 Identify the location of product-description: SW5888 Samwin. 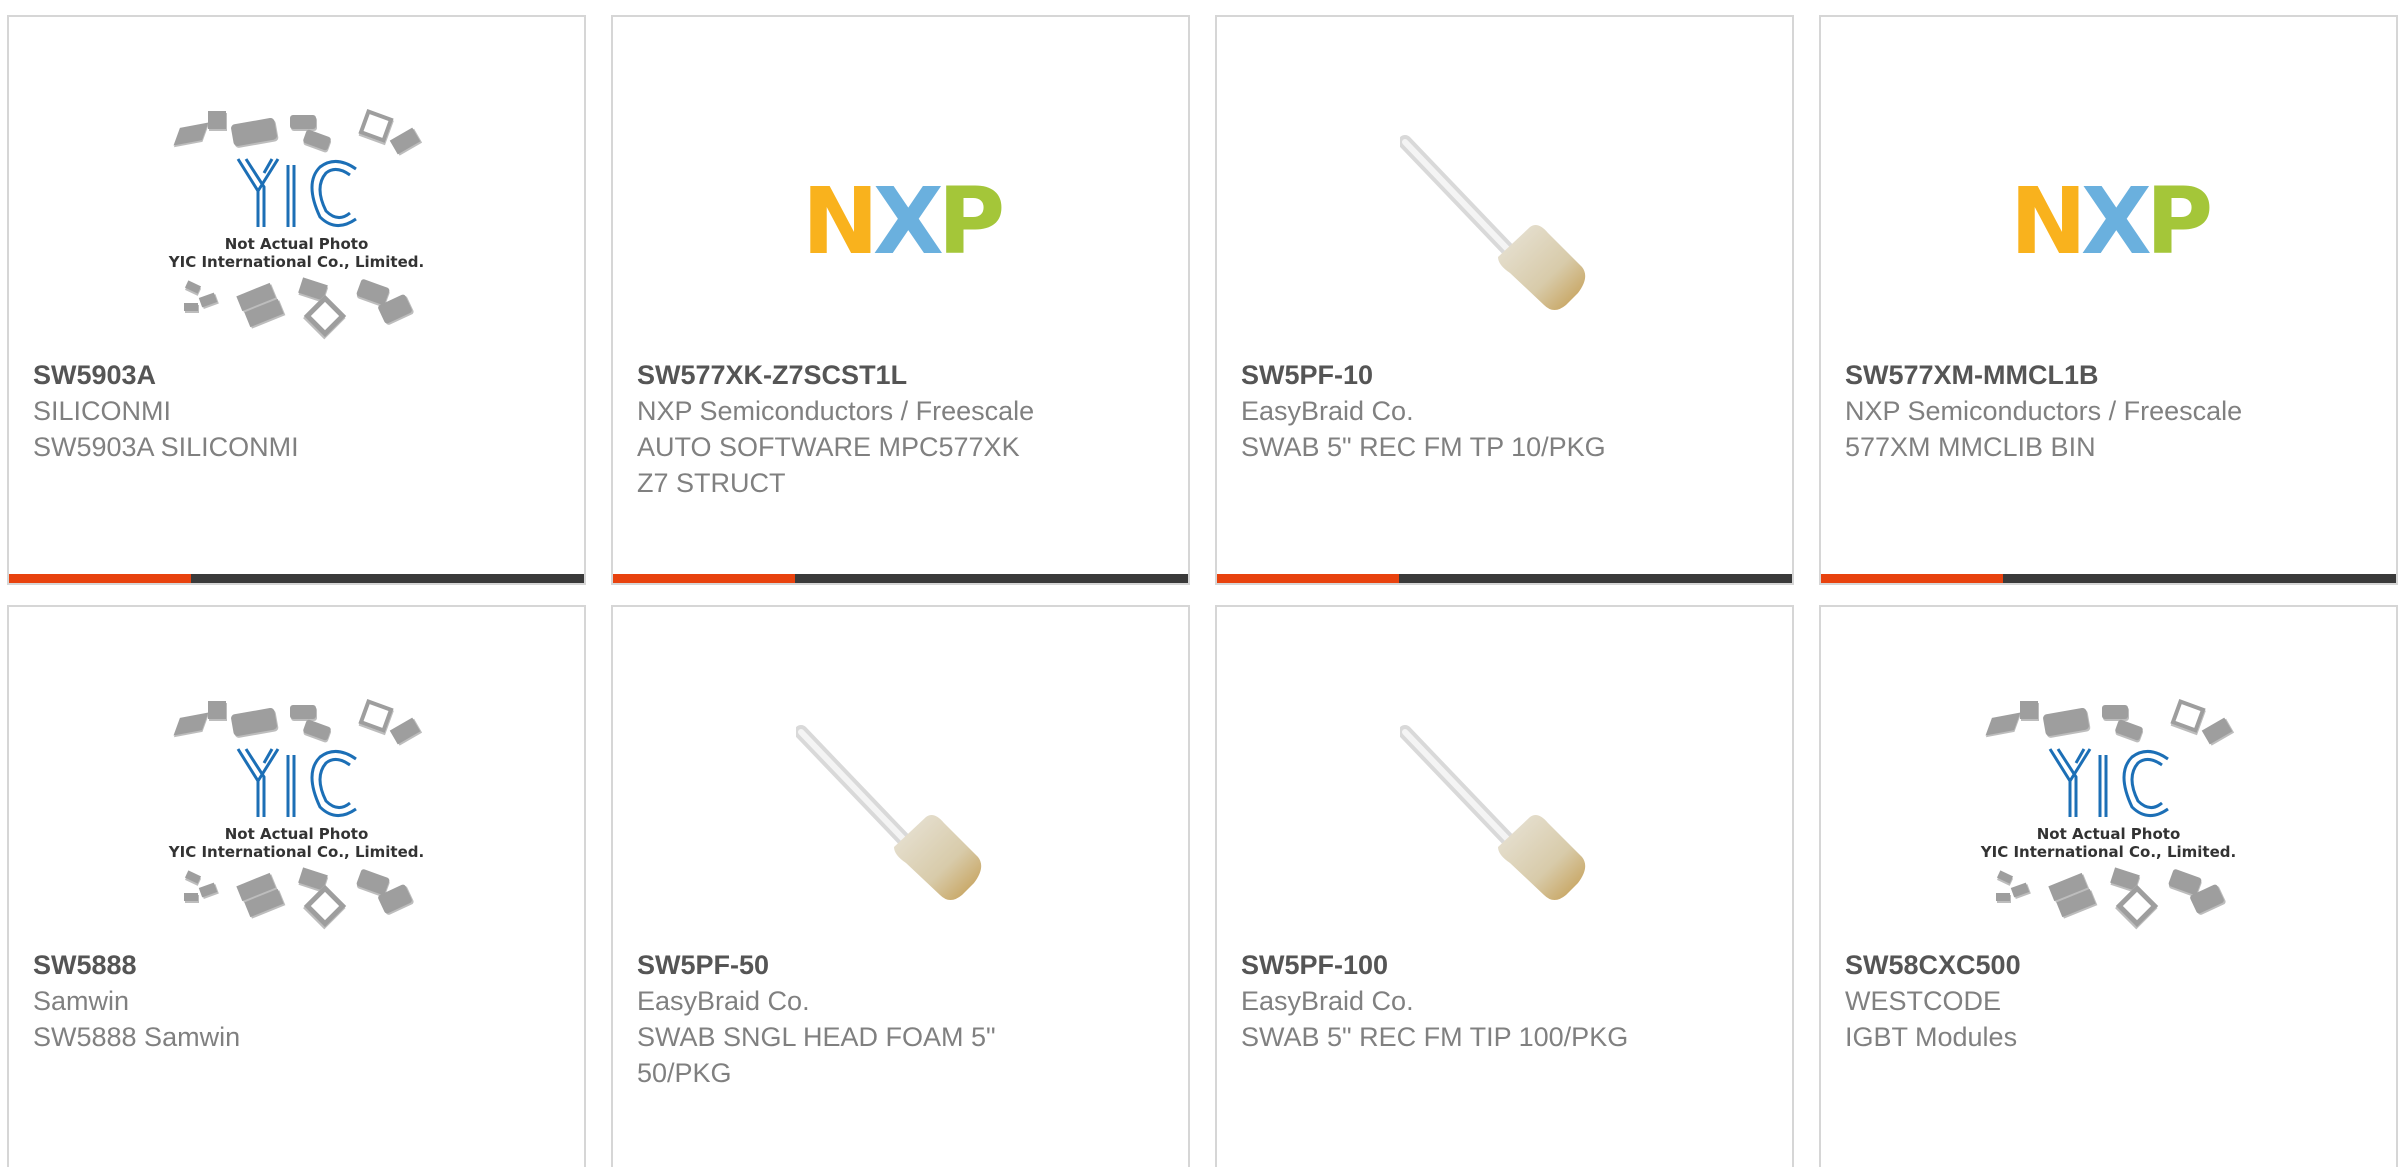
(137, 1037).